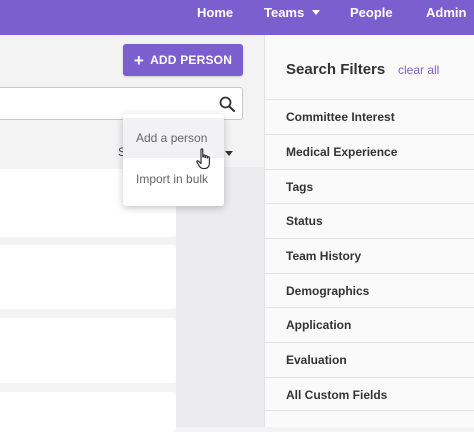 The height and width of the screenshot is (432, 474). I want to click on filter-application: Application, so click(369, 324).